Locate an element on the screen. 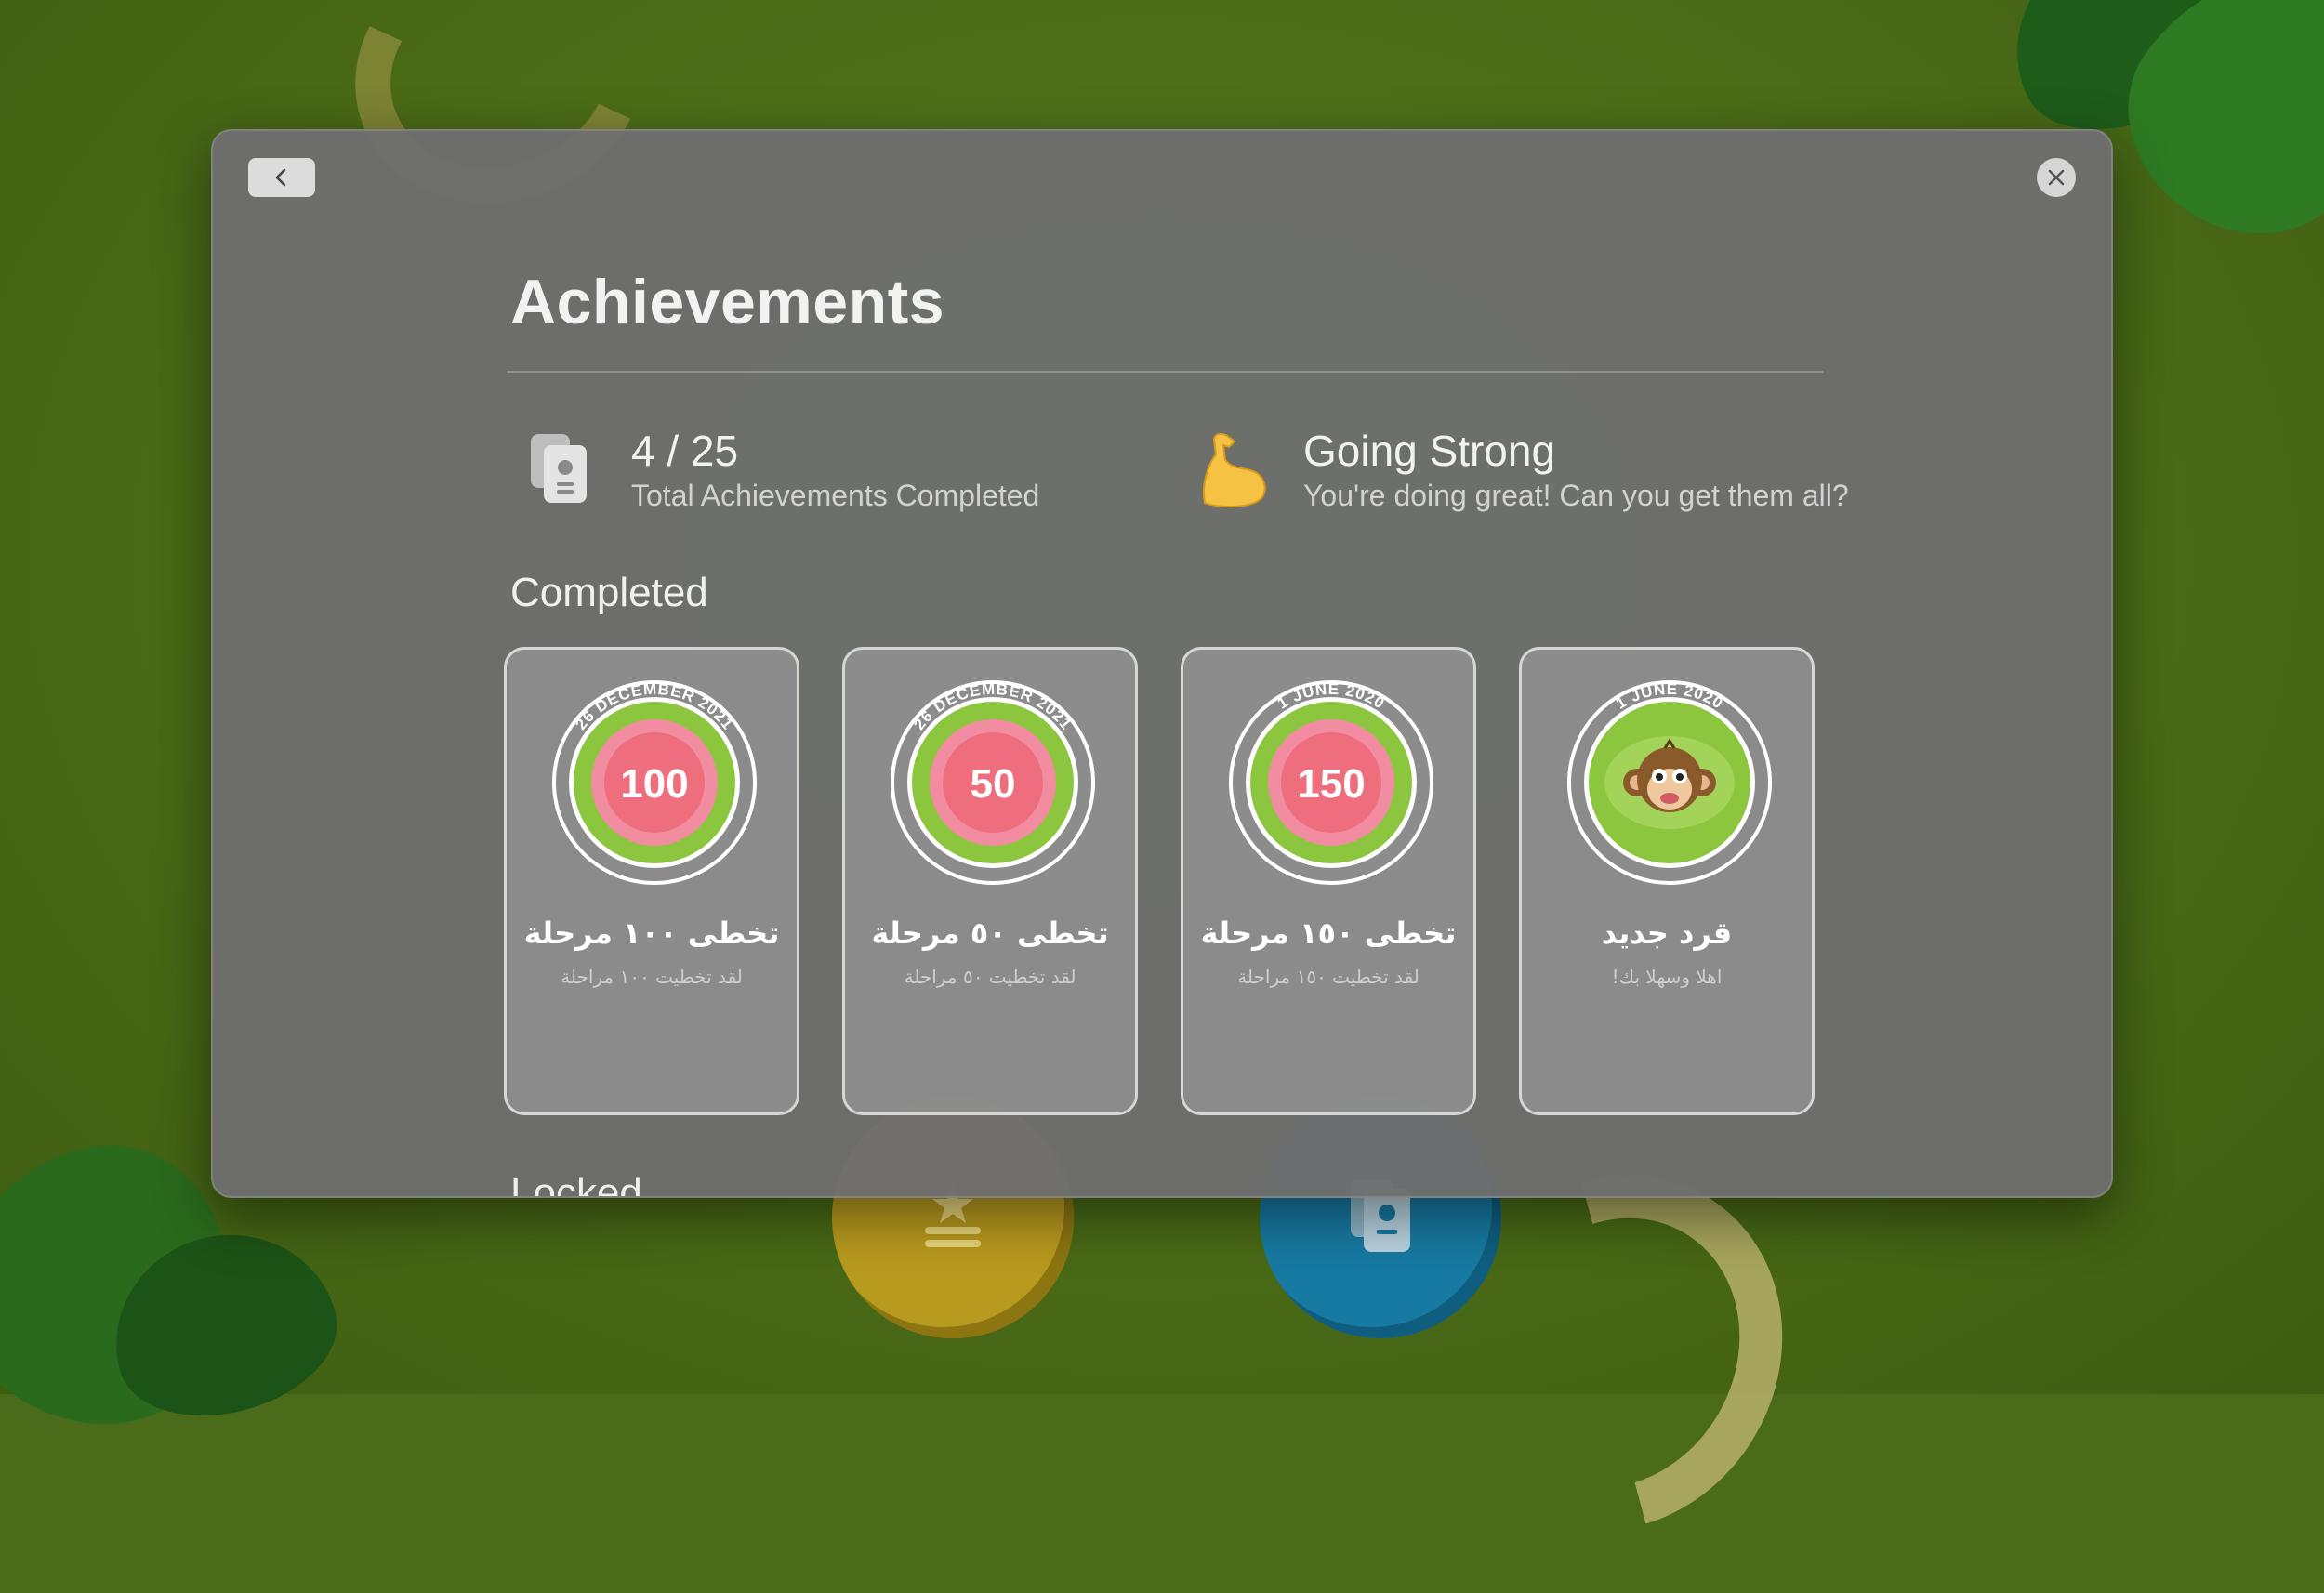 The image size is (2324, 1593). stage-badge: 26 DECEMBER 2021100 is located at coordinates (654, 782).